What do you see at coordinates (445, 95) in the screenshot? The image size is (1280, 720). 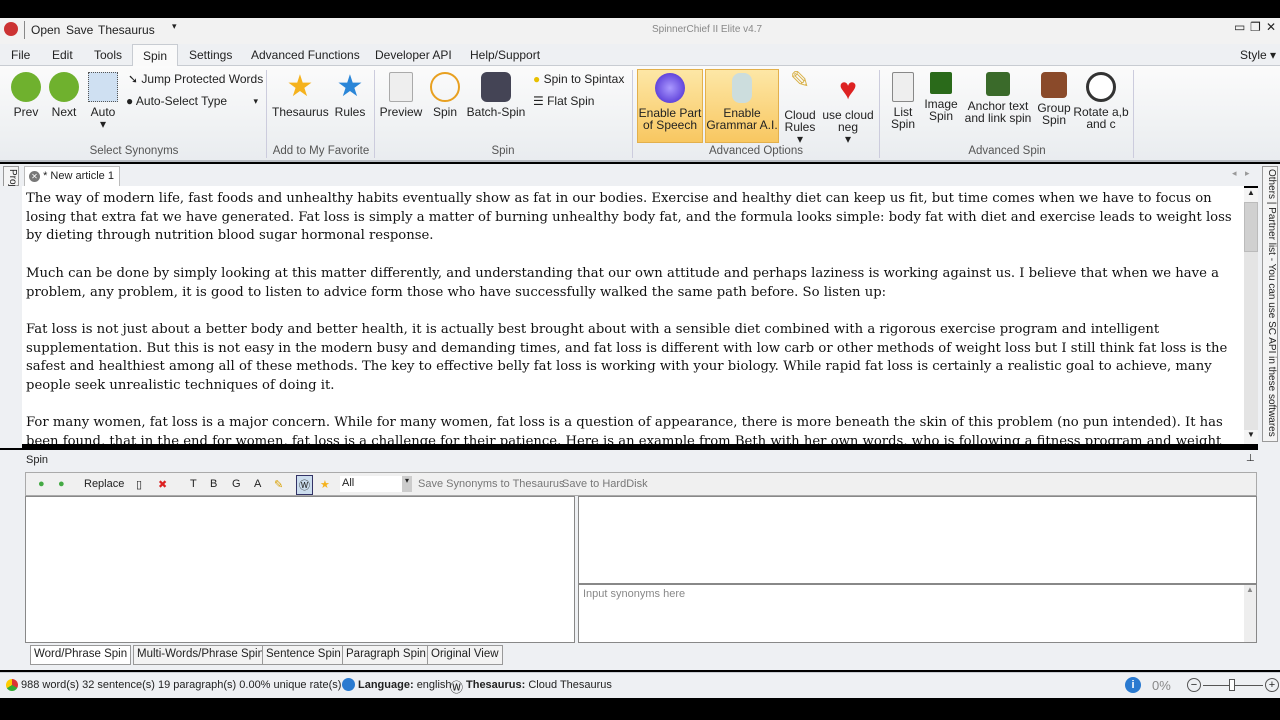 I see `spin-button: Spin` at bounding box center [445, 95].